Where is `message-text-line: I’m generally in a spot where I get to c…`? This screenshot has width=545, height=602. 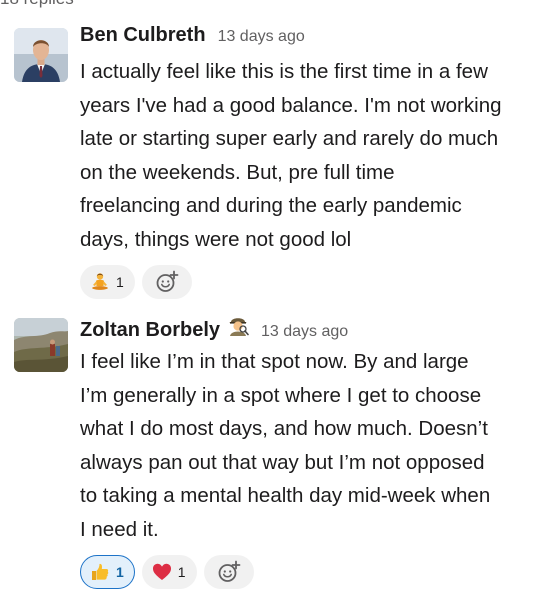 message-text-line: I’m generally in a spot where I get to c… is located at coordinates (281, 395).